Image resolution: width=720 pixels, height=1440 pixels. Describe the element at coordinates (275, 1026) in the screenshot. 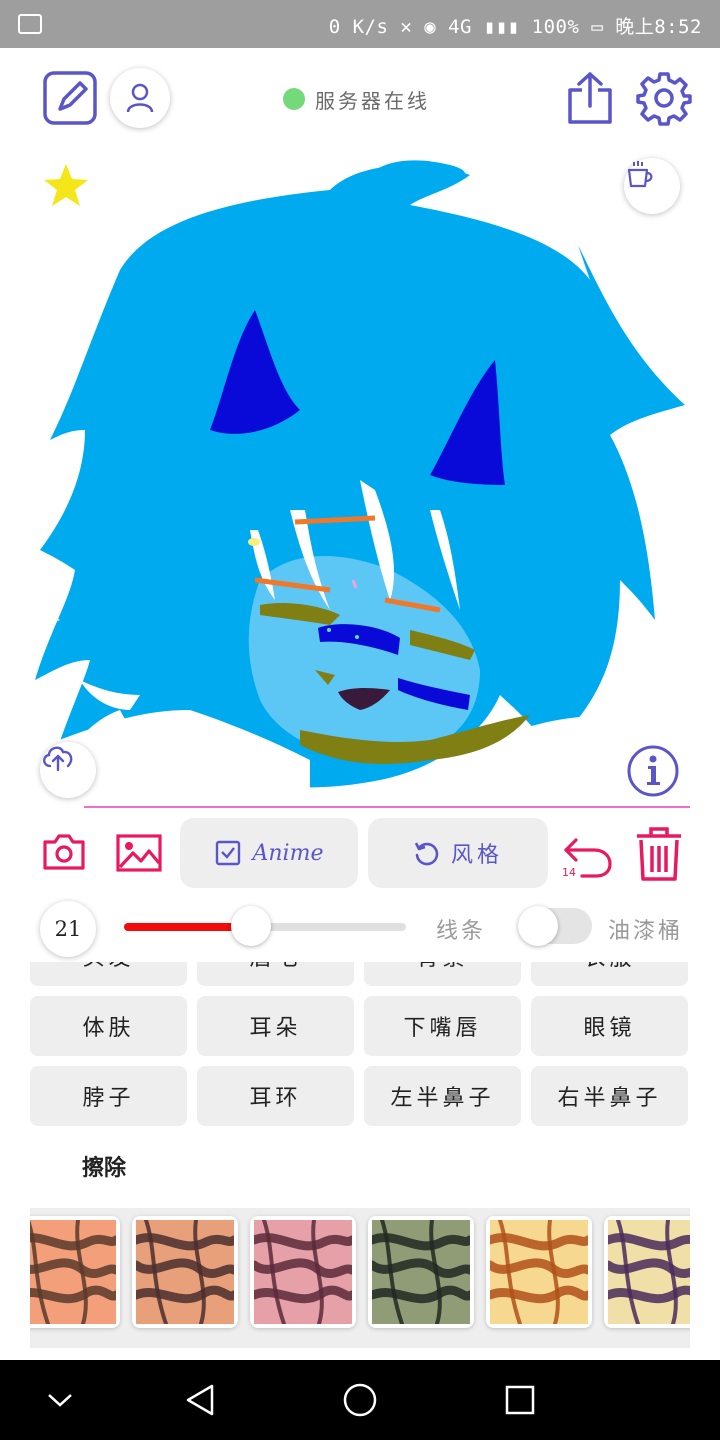

I see `part-button-ear: 耳朵` at that location.